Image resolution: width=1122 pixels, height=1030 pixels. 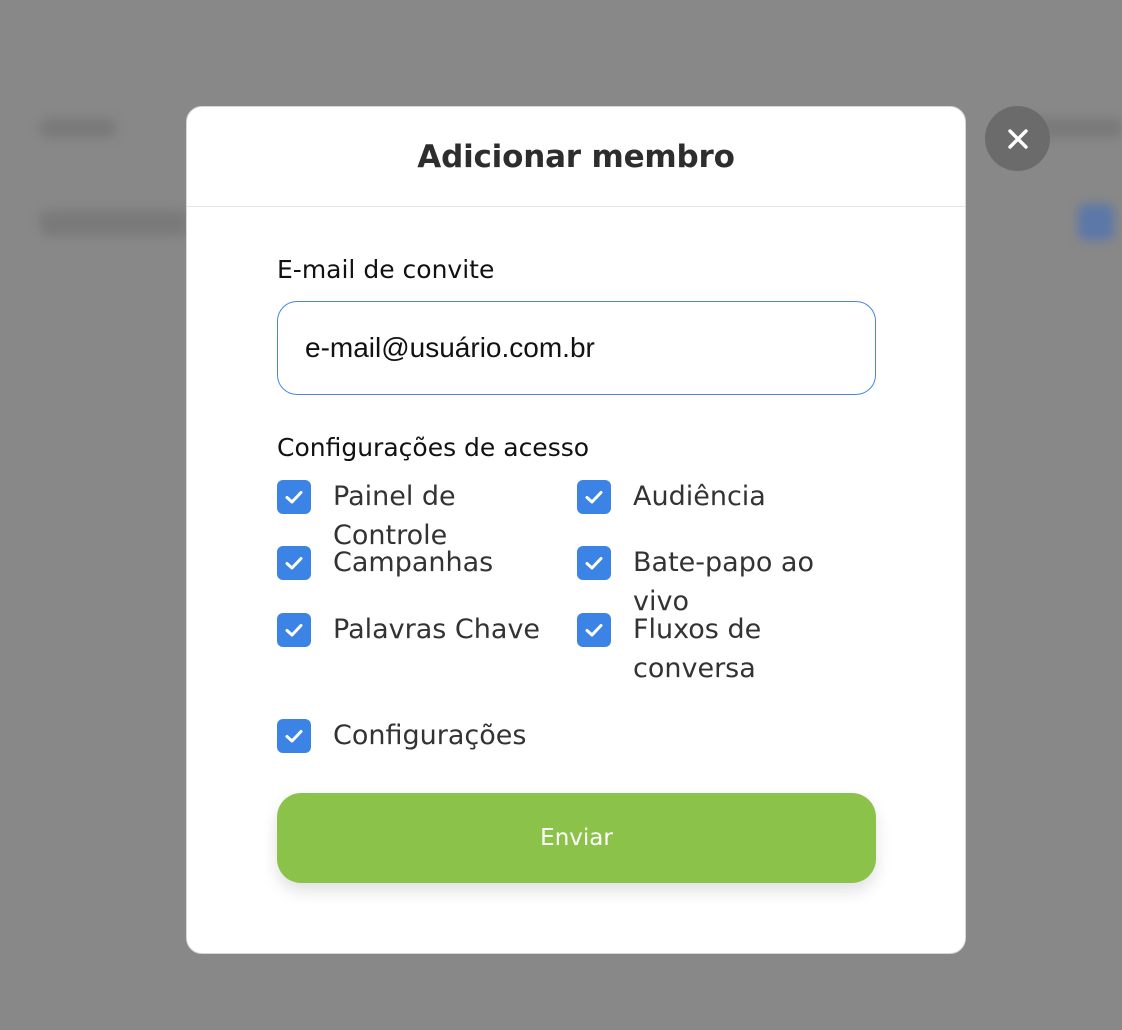 I want to click on permission-label: Campanhas, so click(x=413, y=562).